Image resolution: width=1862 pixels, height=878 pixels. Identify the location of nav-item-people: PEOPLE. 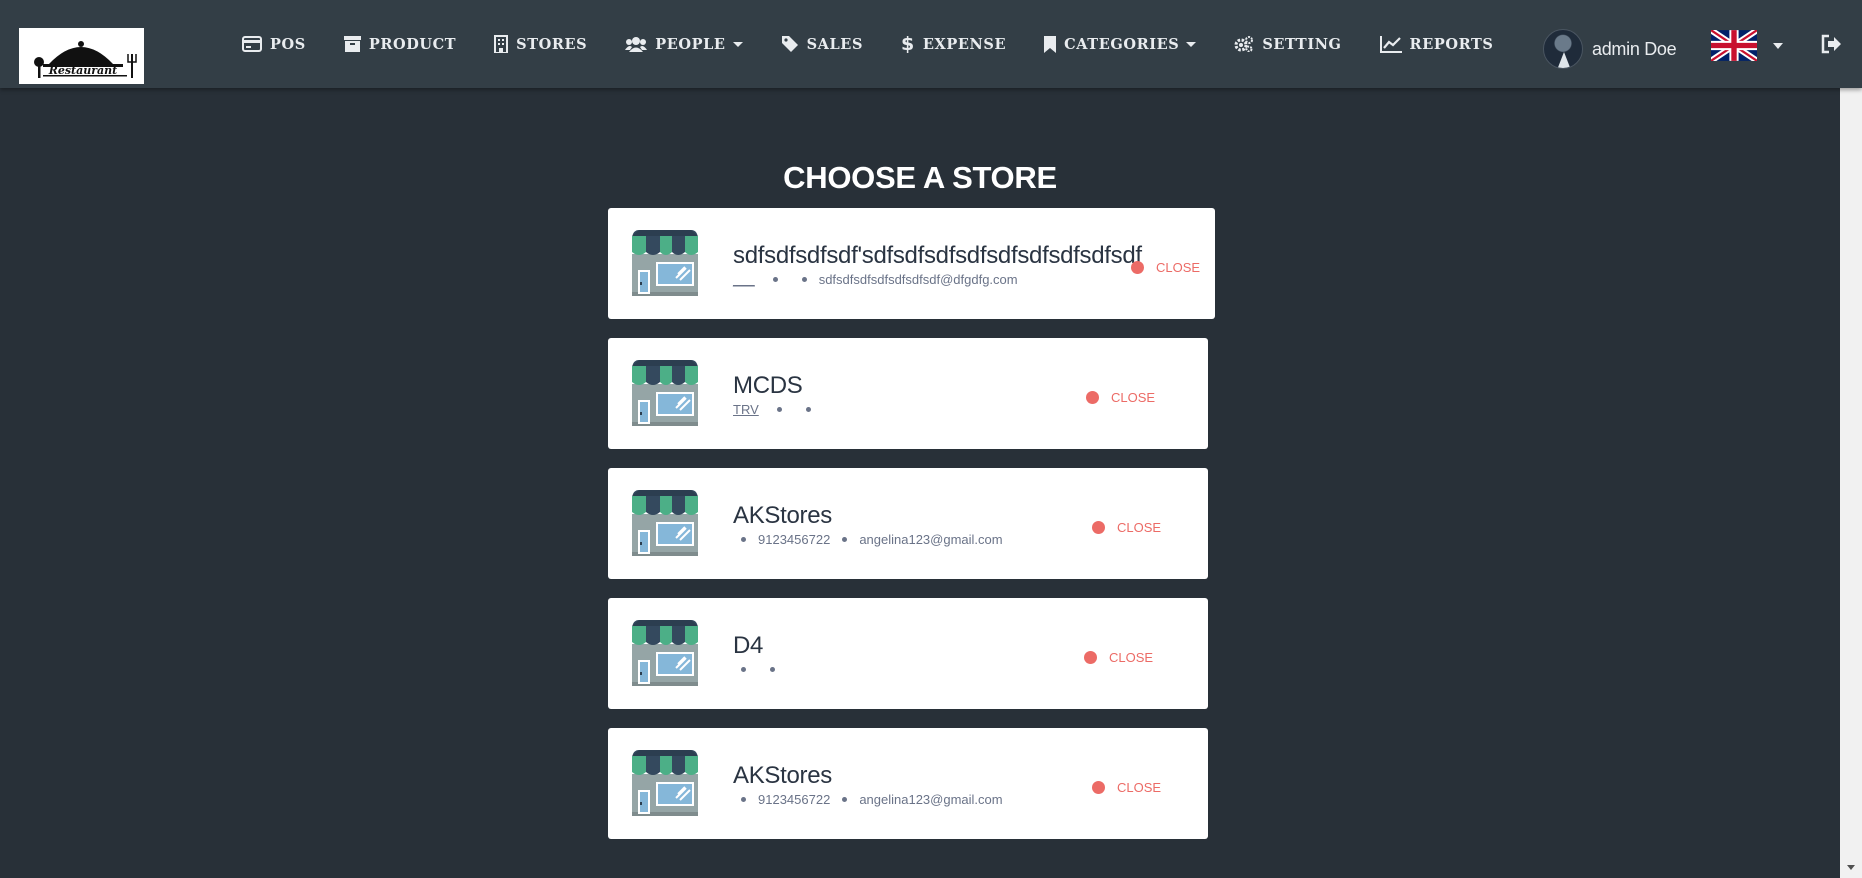
(684, 44).